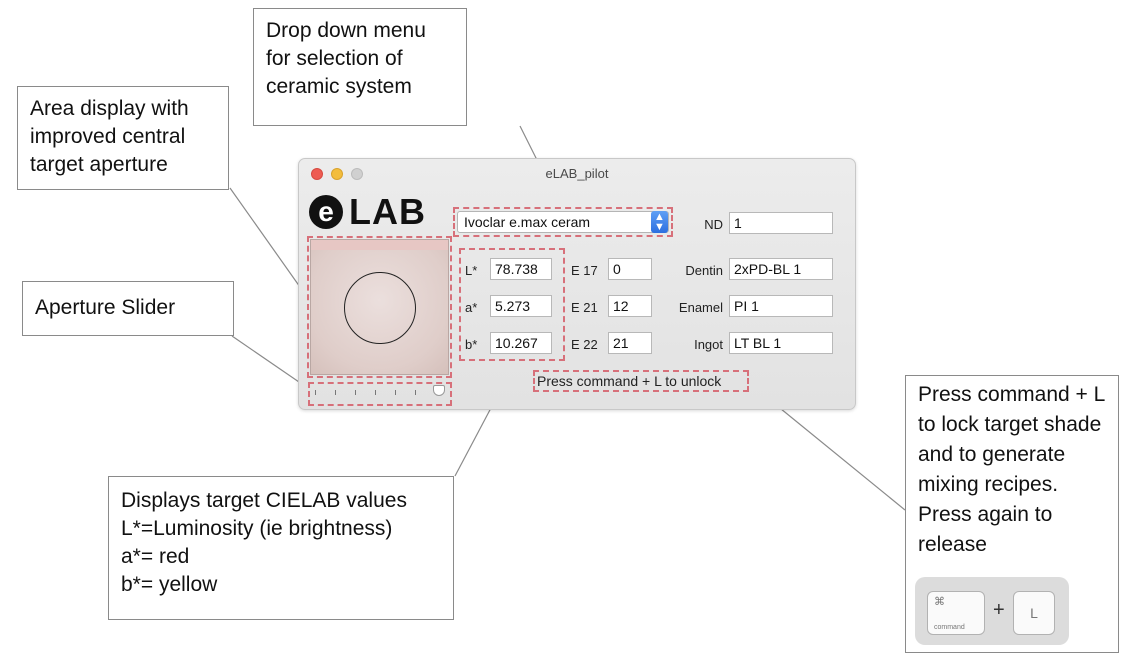  I want to click on callout-dropdown-line: for selection of, so click(334, 58).